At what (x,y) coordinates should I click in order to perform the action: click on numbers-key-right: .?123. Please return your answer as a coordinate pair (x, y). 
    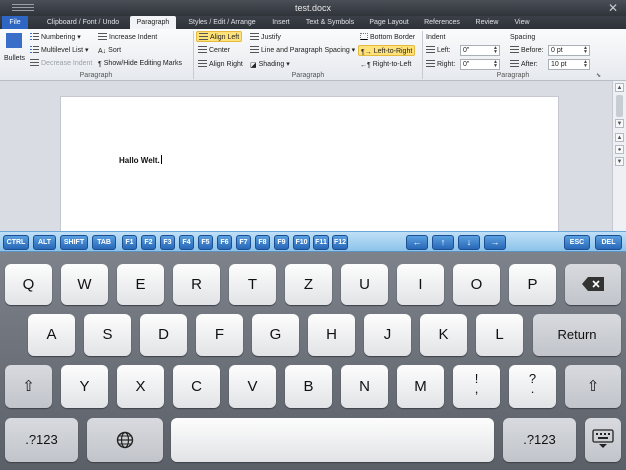
    Looking at the image, I should click on (539, 440).